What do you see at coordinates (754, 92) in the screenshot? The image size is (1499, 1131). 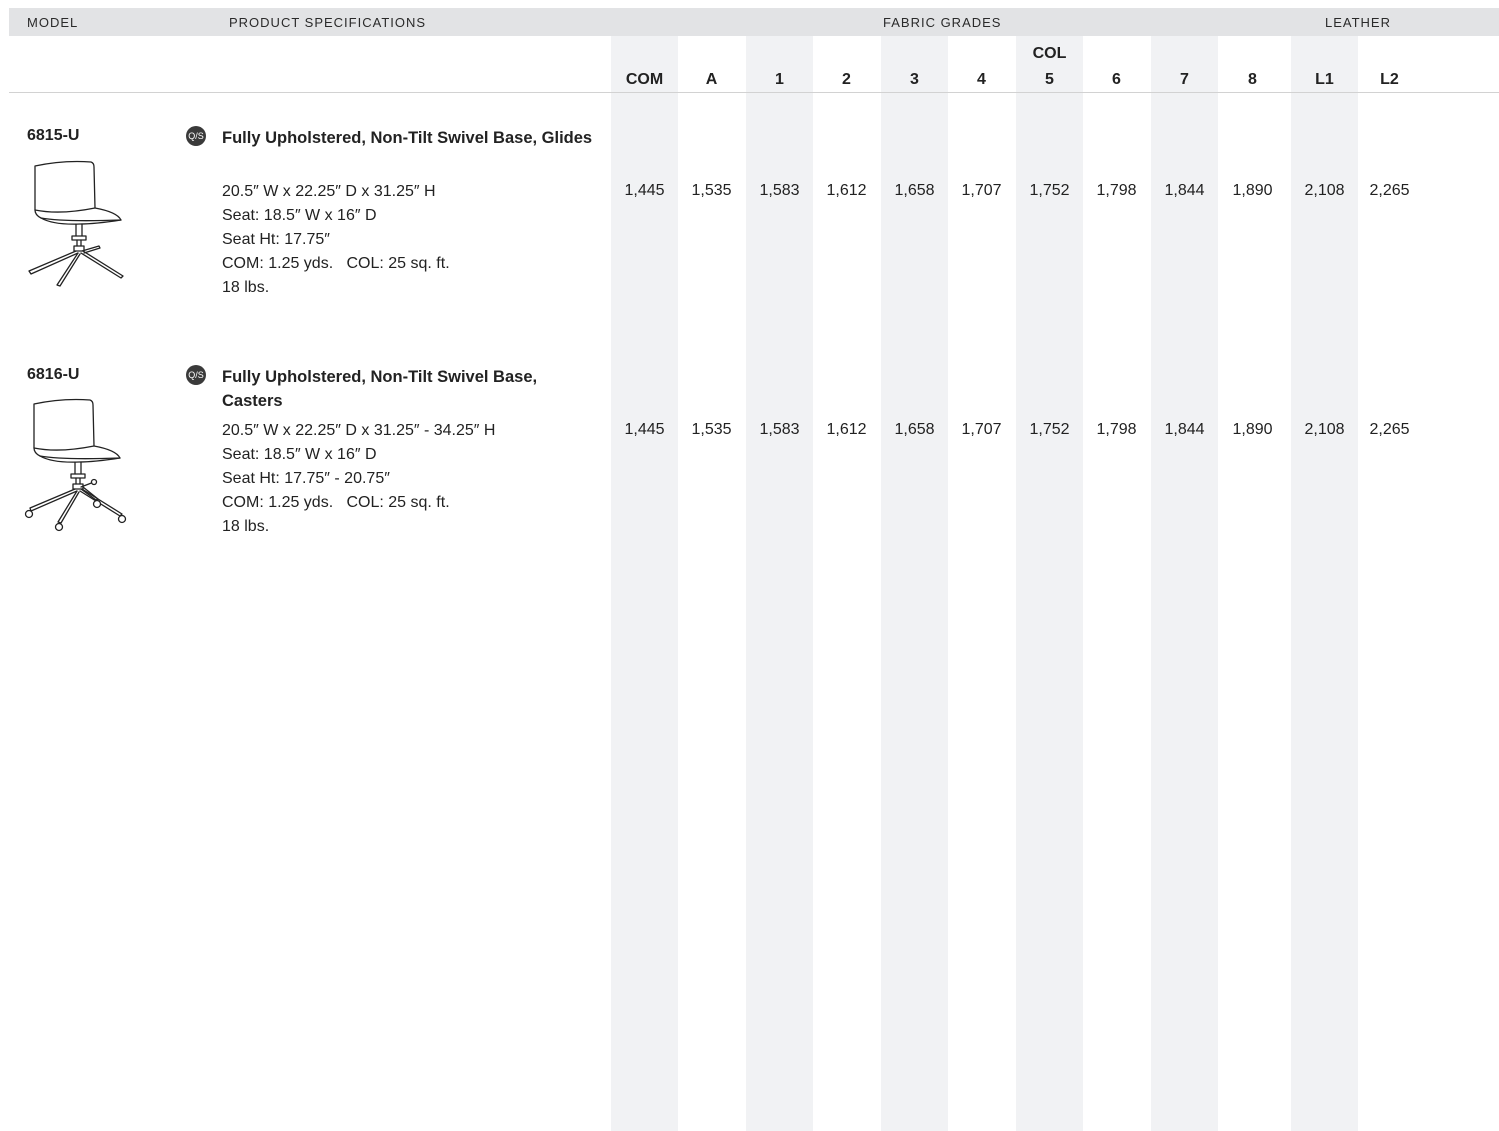 I see `header-divider` at bounding box center [754, 92].